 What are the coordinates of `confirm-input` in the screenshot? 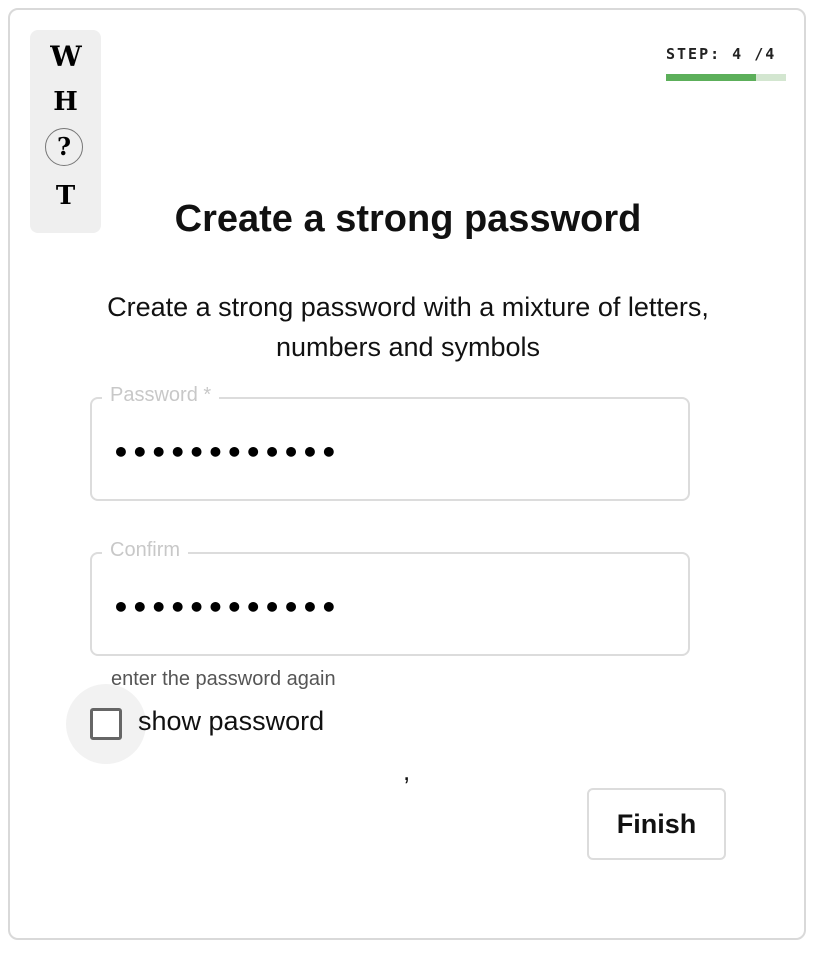 It's located at (392, 607).